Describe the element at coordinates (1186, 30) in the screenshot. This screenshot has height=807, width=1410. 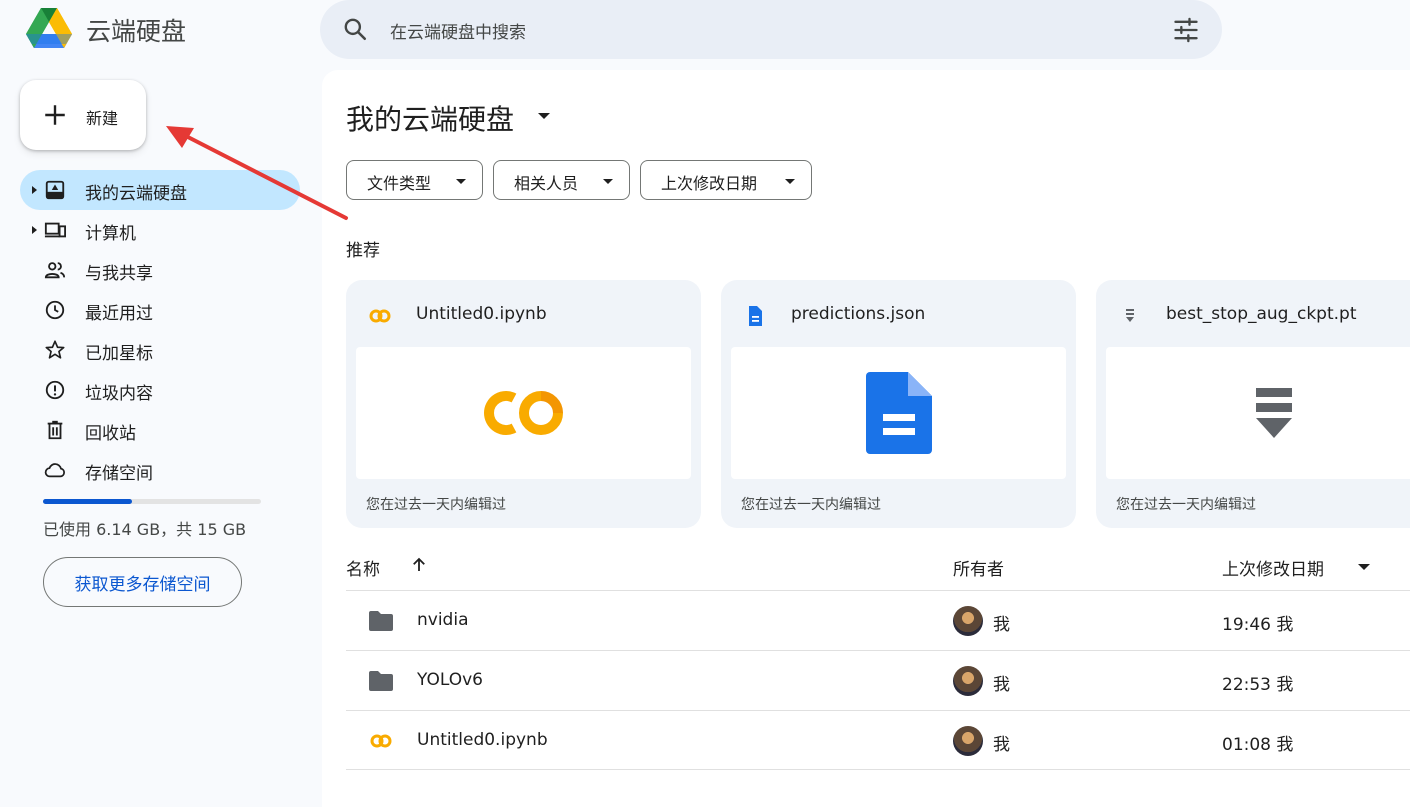
I see `search-options-icon` at that location.